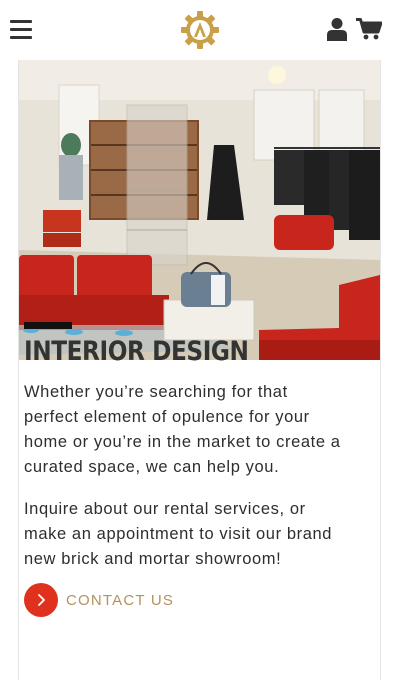  I want to click on shopping-cart-icon, so click(369, 29).